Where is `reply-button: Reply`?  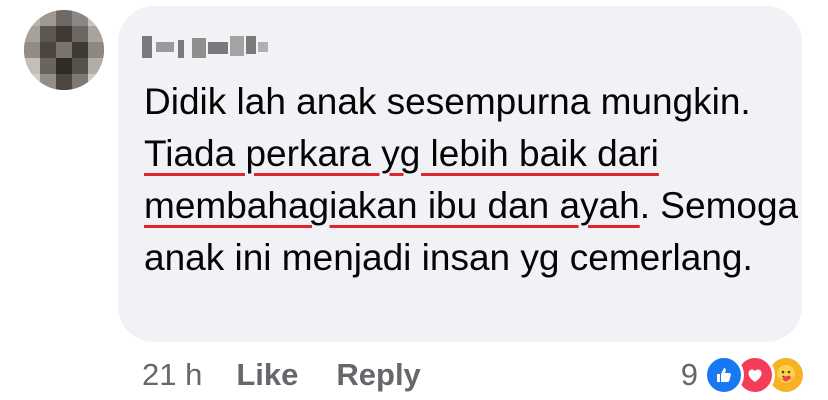 reply-button: Reply is located at coordinates (378, 375).